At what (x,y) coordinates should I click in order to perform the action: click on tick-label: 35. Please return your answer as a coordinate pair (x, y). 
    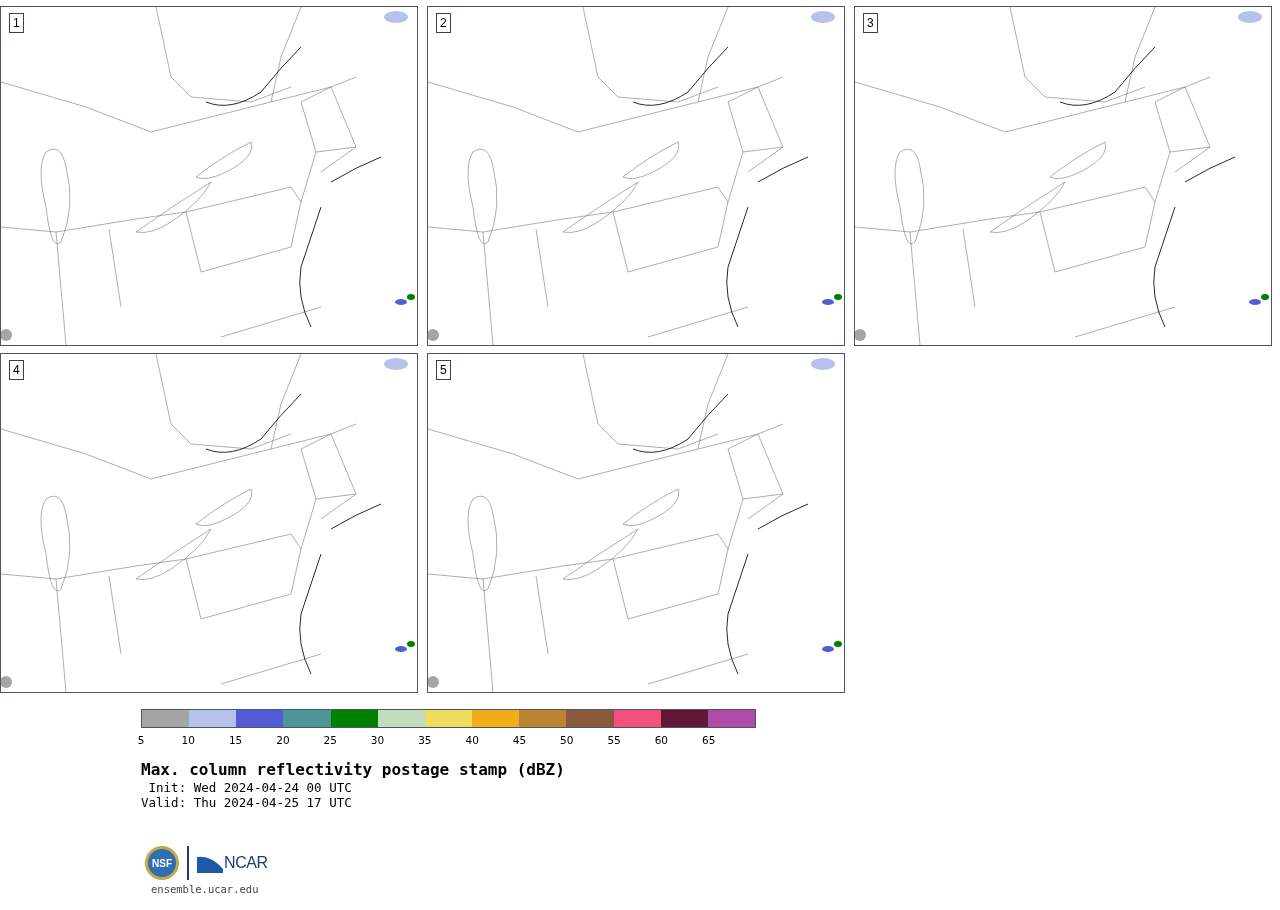
    Looking at the image, I should click on (425, 740).